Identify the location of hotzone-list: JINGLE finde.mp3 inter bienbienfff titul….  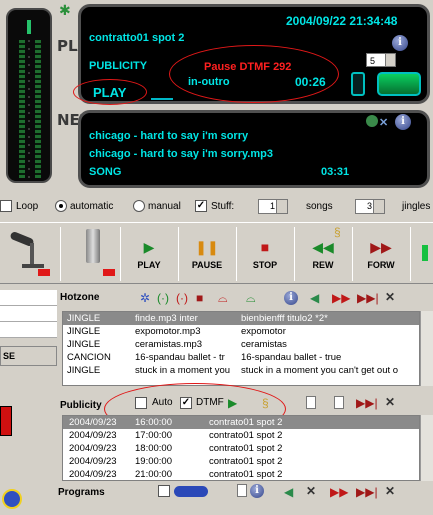
(241, 348).